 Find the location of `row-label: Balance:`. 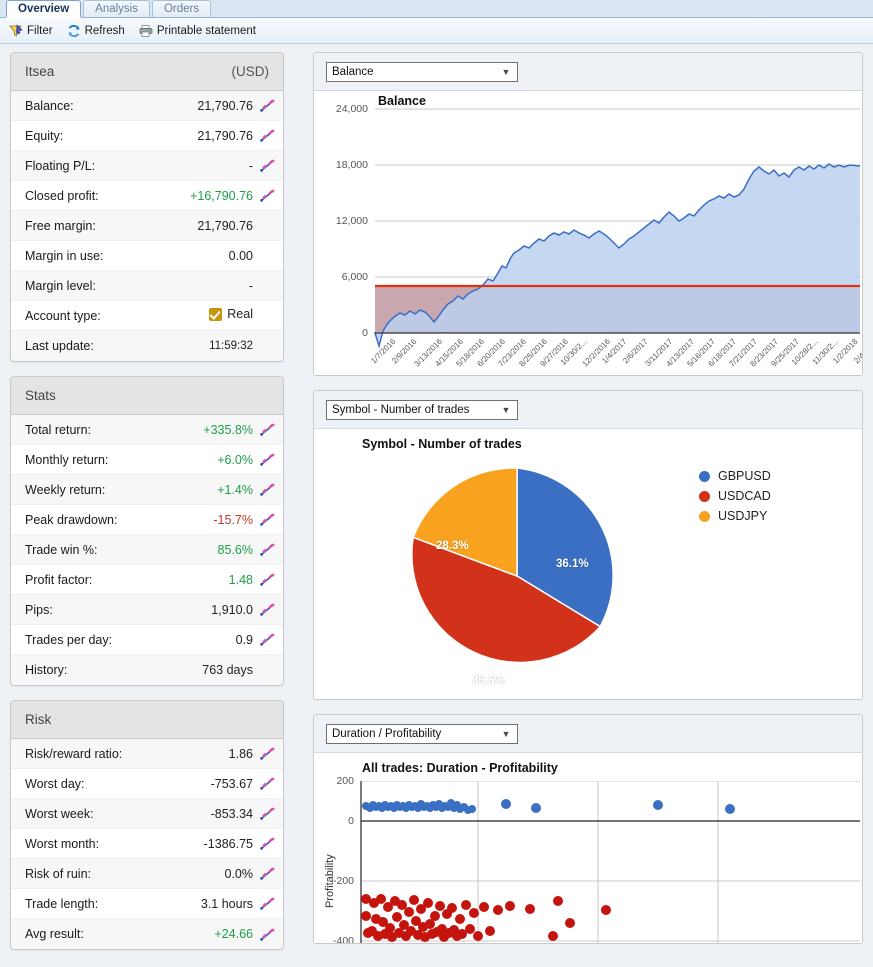

row-label: Balance: is located at coordinates (49, 105).